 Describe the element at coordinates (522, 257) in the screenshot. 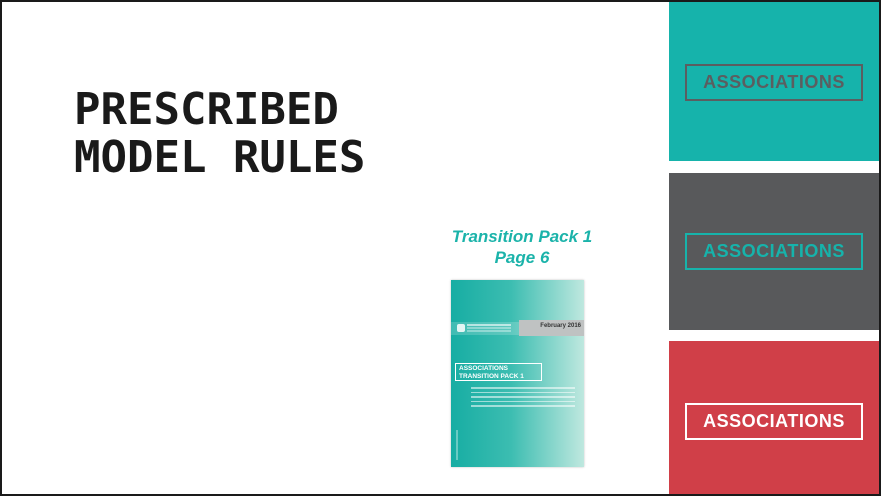

I see `reference-note-line-2: Page 6` at that location.